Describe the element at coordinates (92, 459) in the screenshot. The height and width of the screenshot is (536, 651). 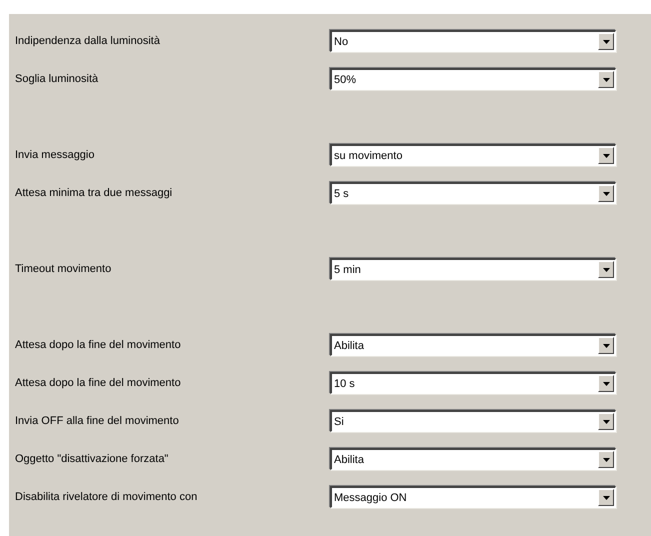
I see `setting-label: Oggetto "disattivazione forzata"` at that location.